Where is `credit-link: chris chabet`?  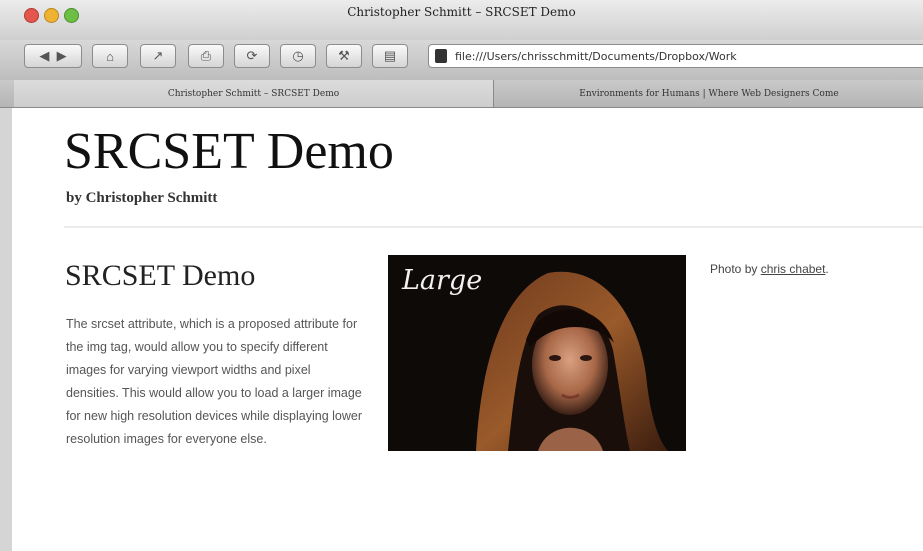 credit-link: chris chabet is located at coordinates (793, 269).